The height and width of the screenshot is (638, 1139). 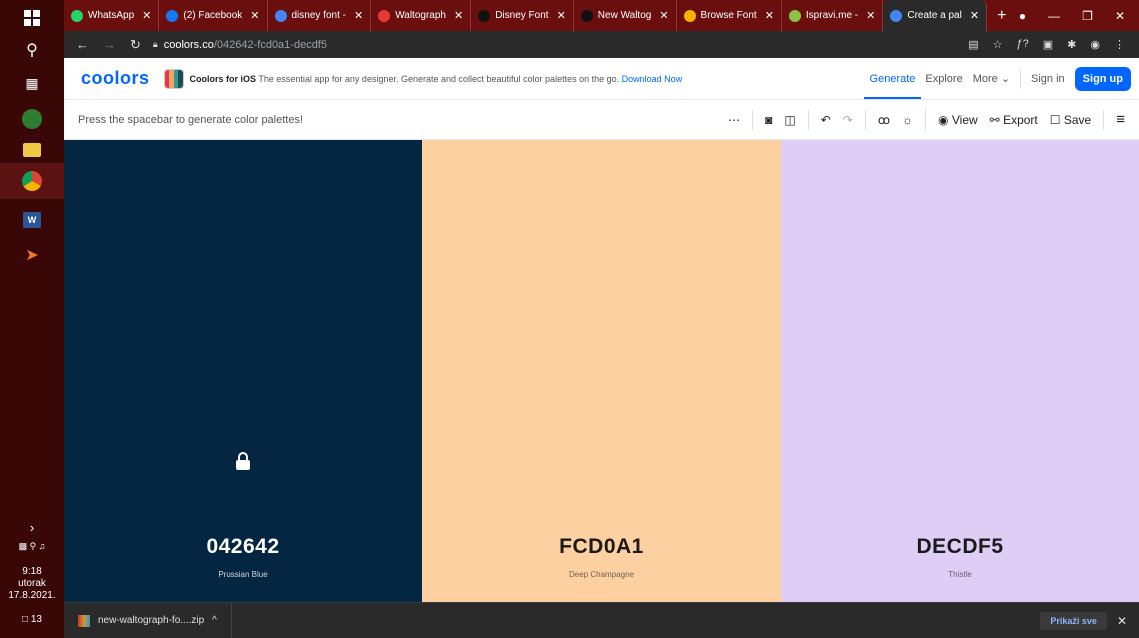 I want to click on download-item: new-waltograph-fo....zip ^, so click(x=148, y=620).